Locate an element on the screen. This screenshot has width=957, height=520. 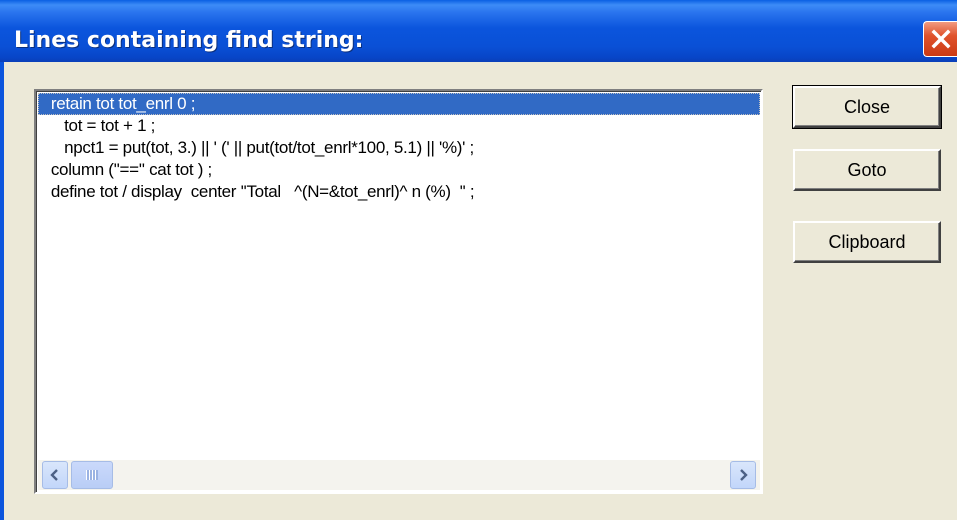
list-item: retain tot tot_enrl 0 ; is located at coordinates (399, 104).